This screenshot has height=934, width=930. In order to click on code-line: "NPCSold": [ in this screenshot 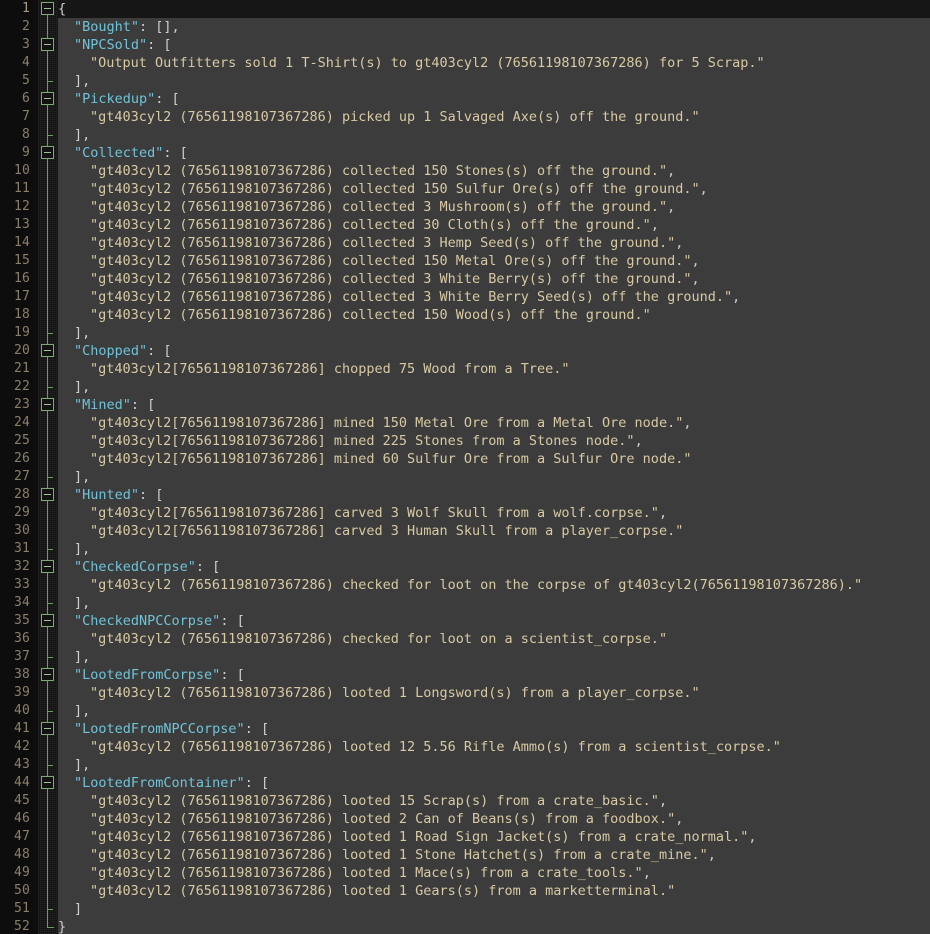, I will do `click(123, 45)`.